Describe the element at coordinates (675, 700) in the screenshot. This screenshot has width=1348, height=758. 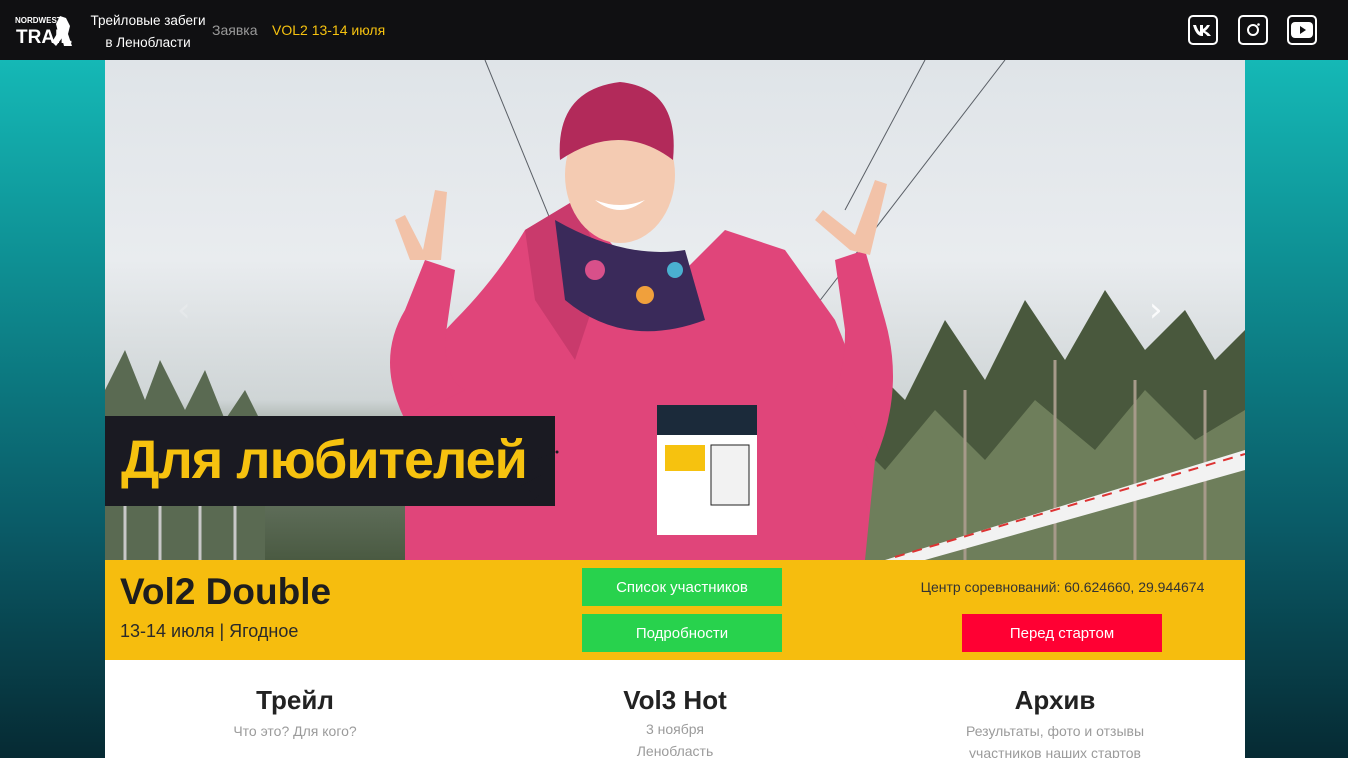
I see `section-title: Vol3 Hot` at that location.